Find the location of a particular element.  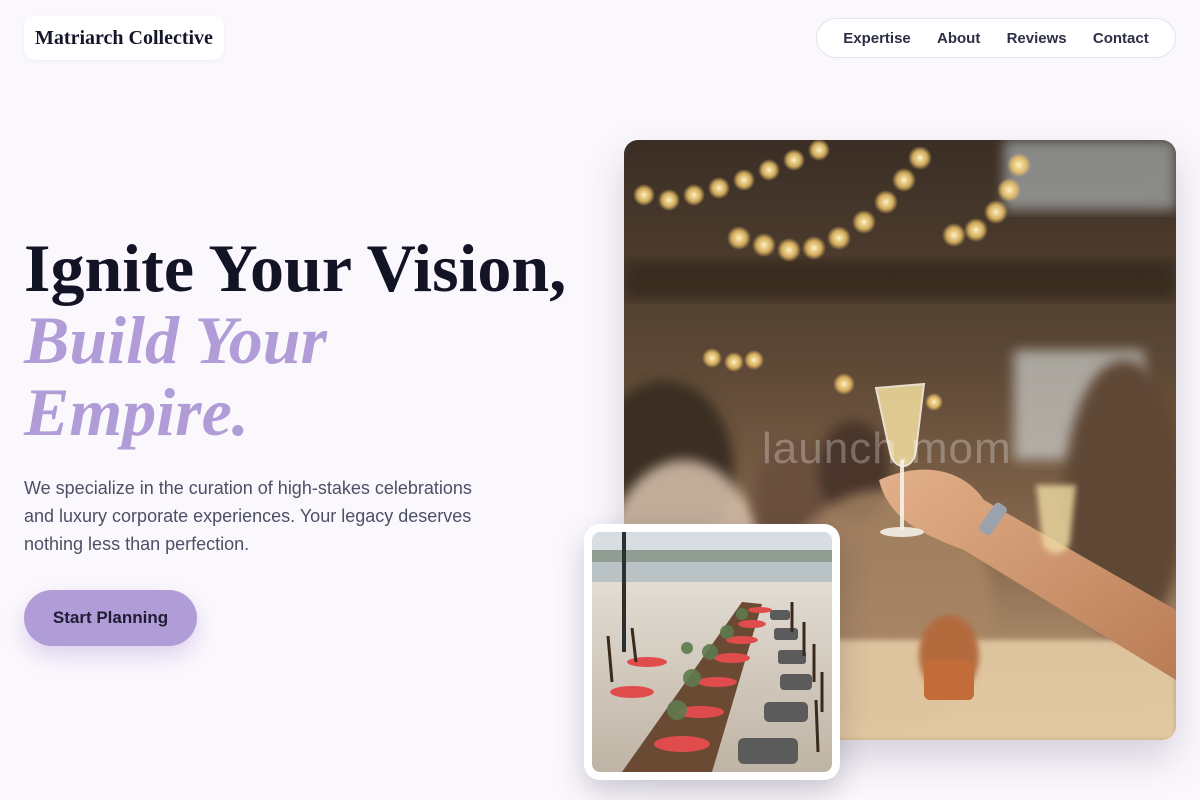

nav-link-reviews: Reviews is located at coordinates (1037, 38).